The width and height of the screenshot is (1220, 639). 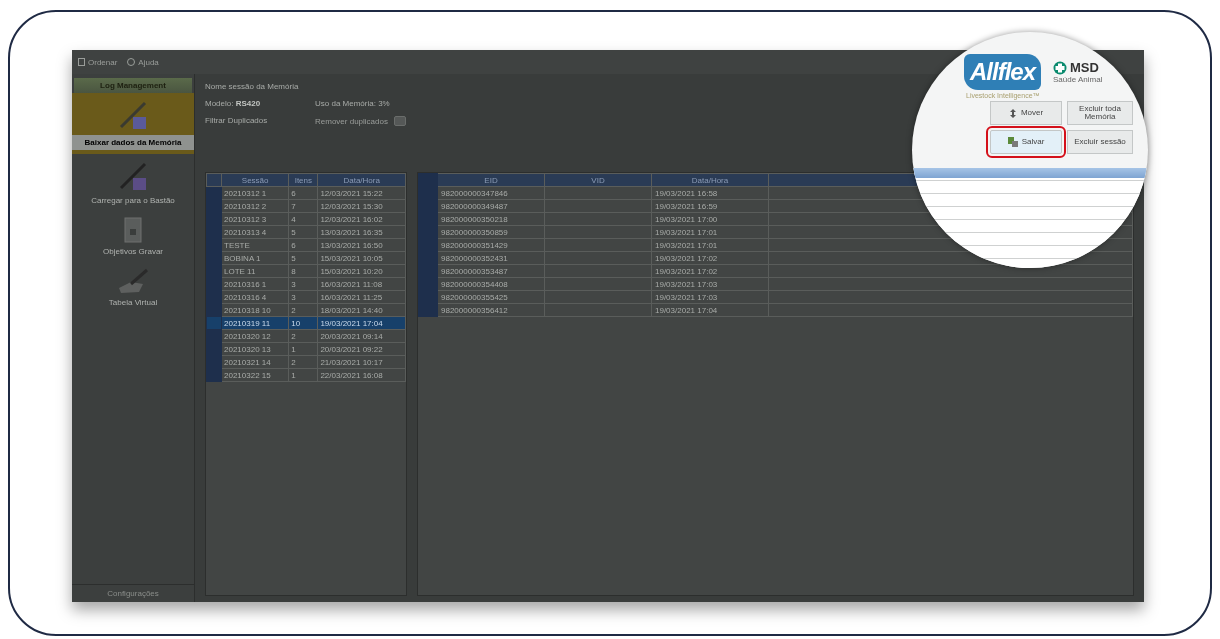 What do you see at coordinates (255, 245) in the screenshot?
I see `table-cell: TESTE` at bounding box center [255, 245].